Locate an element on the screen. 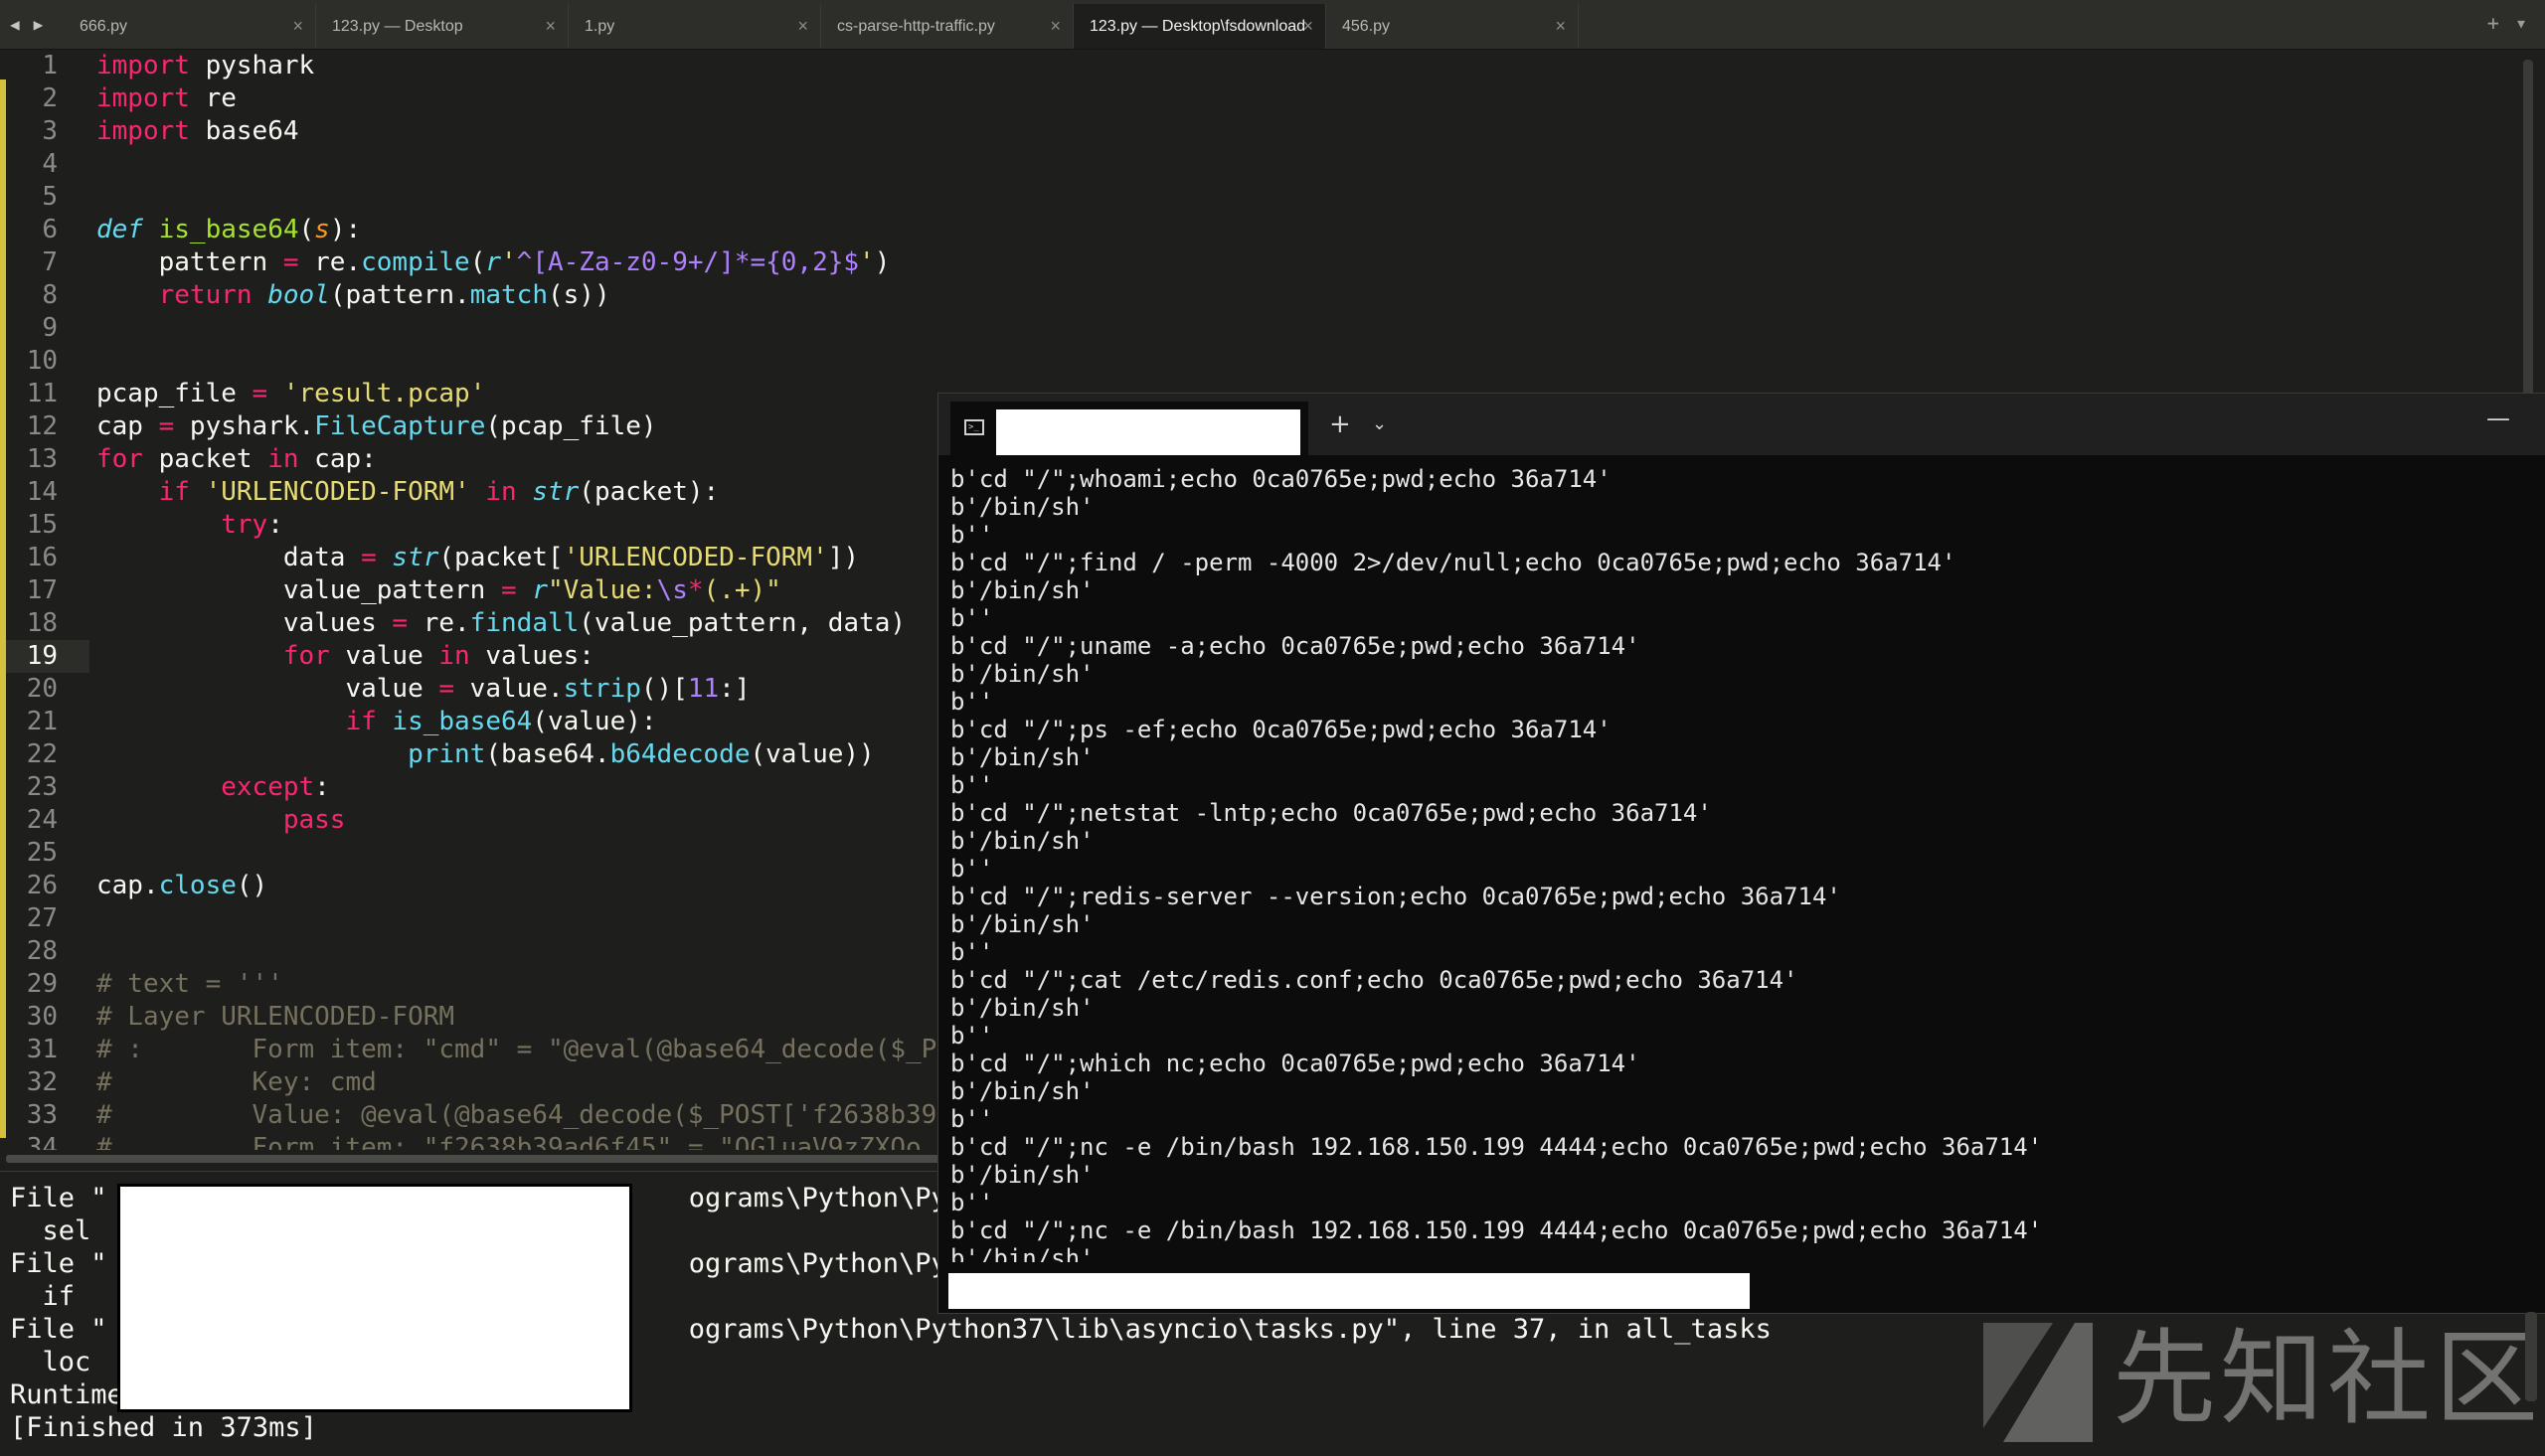 The width and height of the screenshot is (2545, 1456). panel-scrollbar is located at coordinates (2531, 1356).